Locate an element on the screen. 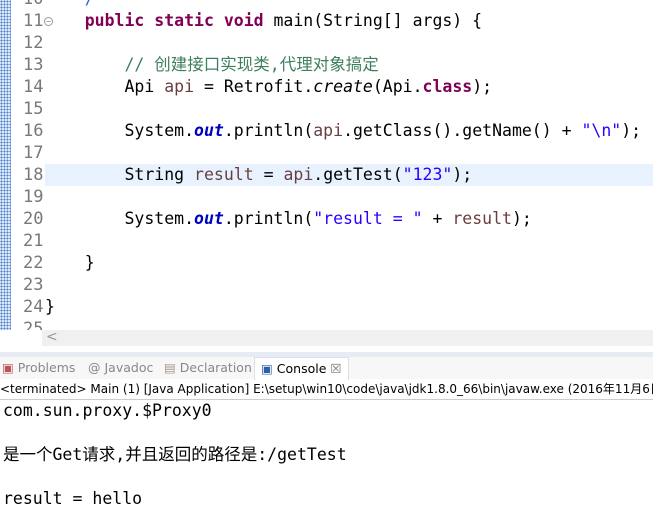 The width and height of the screenshot is (653, 520). tab-label: Javadoc is located at coordinates (129, 367).